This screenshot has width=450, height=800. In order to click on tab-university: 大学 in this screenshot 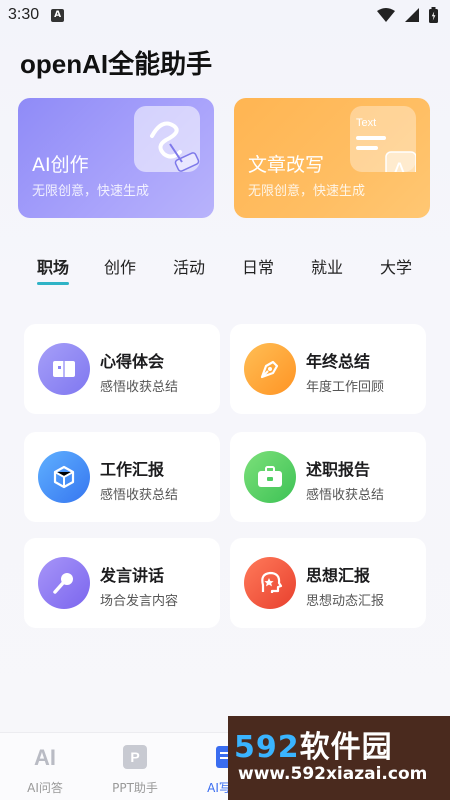, I will do `click(396, 266)`.